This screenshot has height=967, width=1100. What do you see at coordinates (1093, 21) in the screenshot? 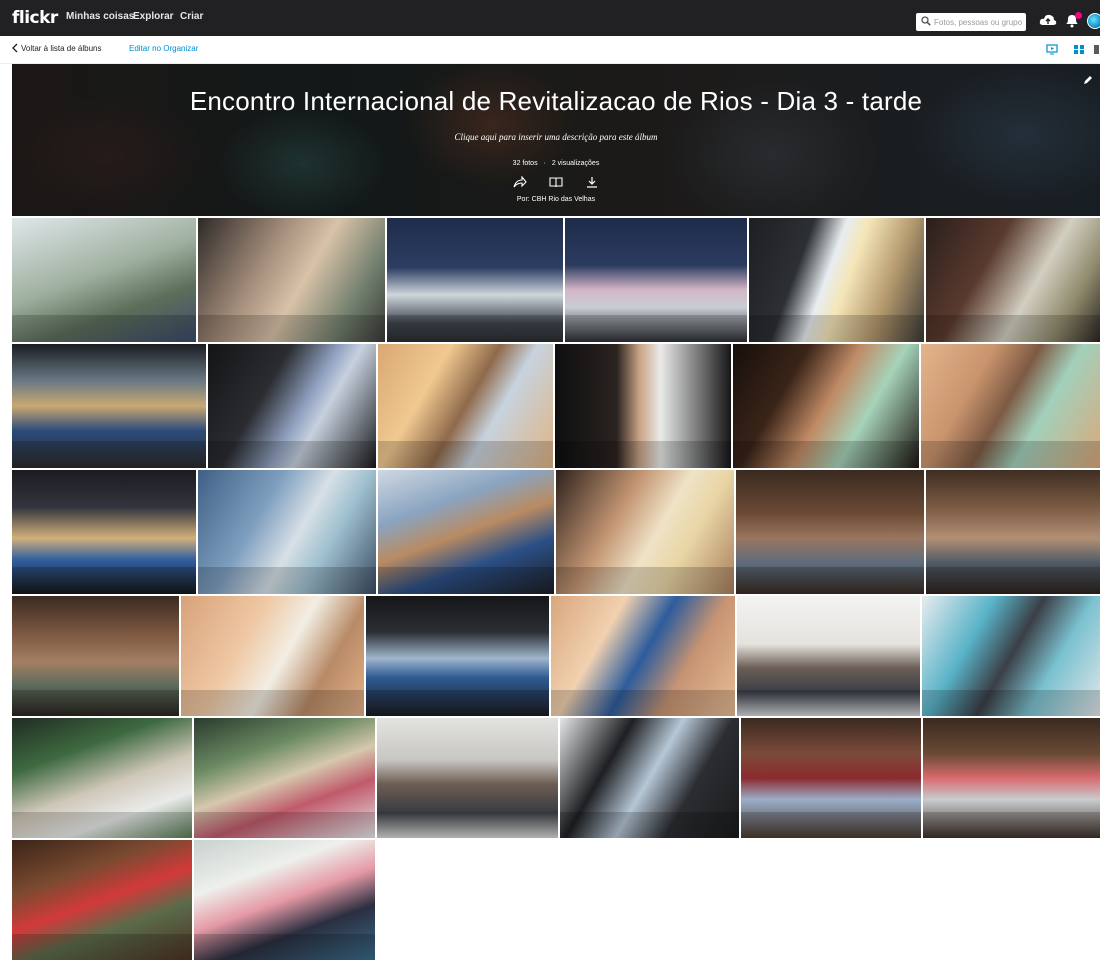
I see `avatar` at bounding box center [1093, 21].